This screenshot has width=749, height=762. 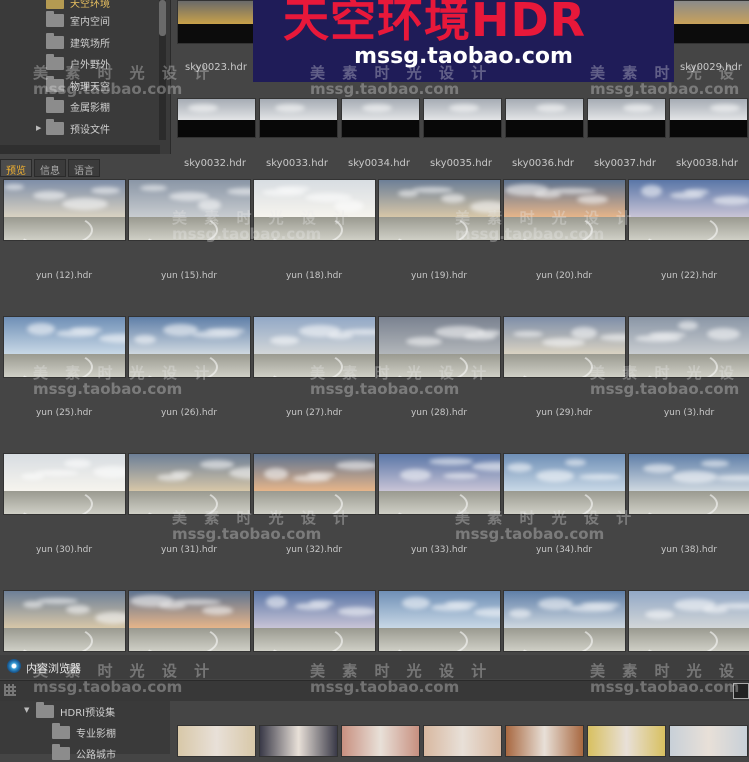 I want to click on tree-item-hdri-presets: HDRI预设集, so click(x=75, y=710).